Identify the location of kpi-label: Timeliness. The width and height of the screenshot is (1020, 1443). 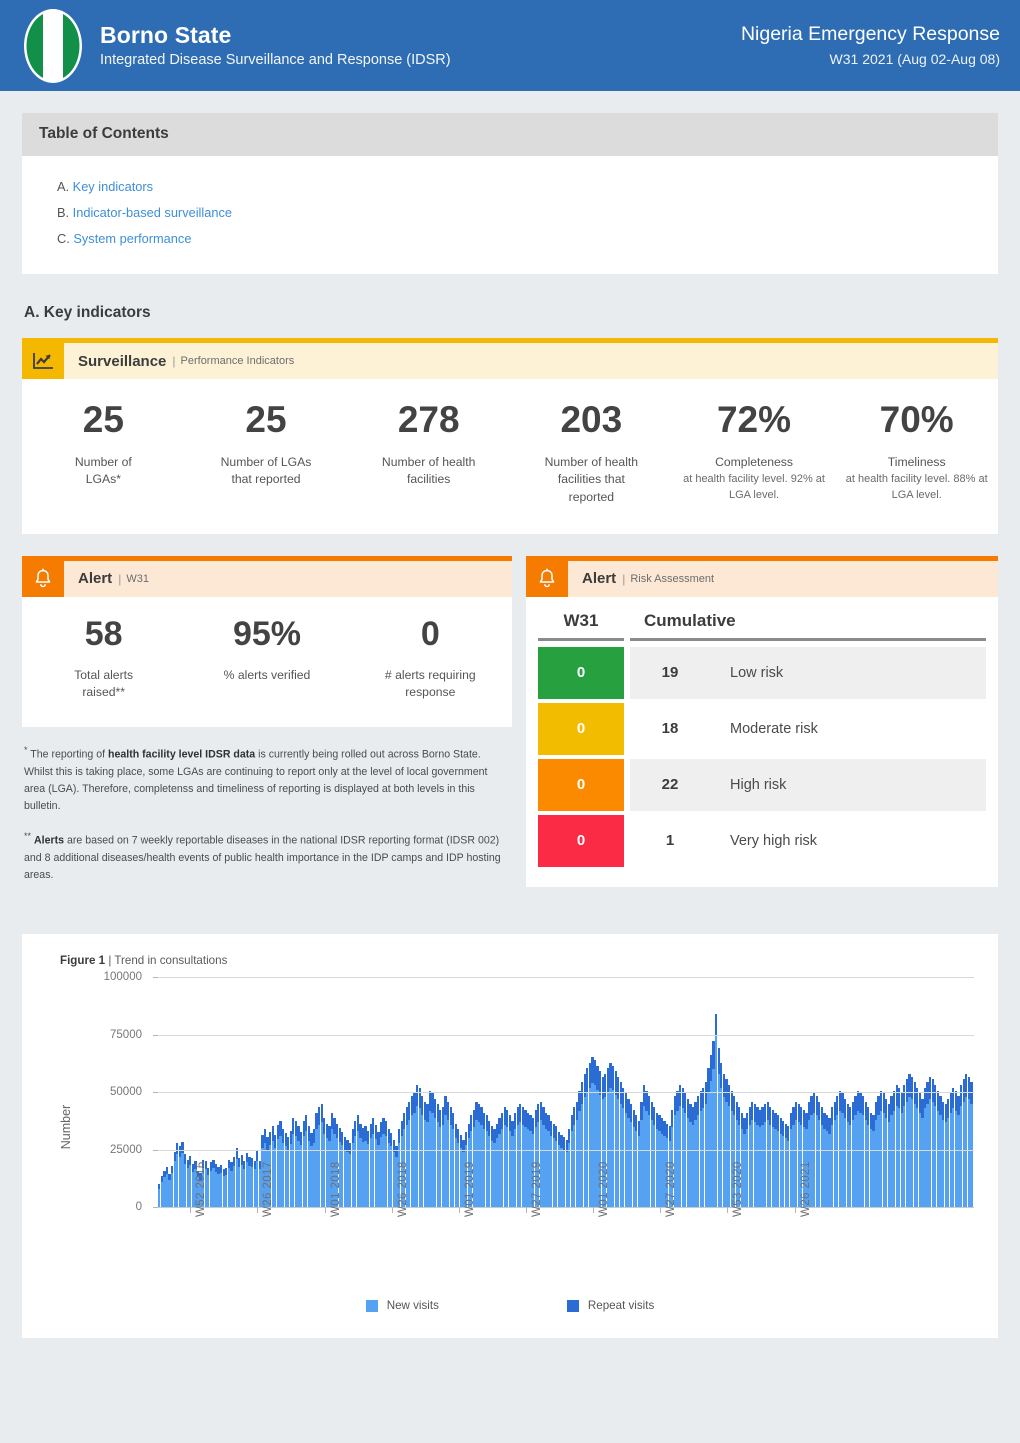
(916, 461).